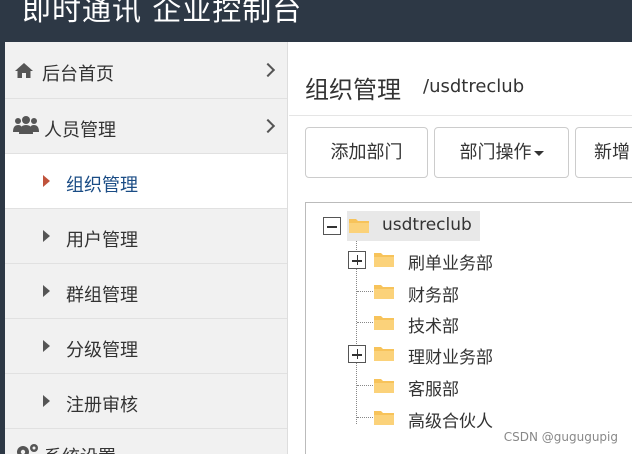 The height and width of the screenshot is (454, 632). I want to click on top-bar: 即时通讯 企业控制台, so click(316, 21).